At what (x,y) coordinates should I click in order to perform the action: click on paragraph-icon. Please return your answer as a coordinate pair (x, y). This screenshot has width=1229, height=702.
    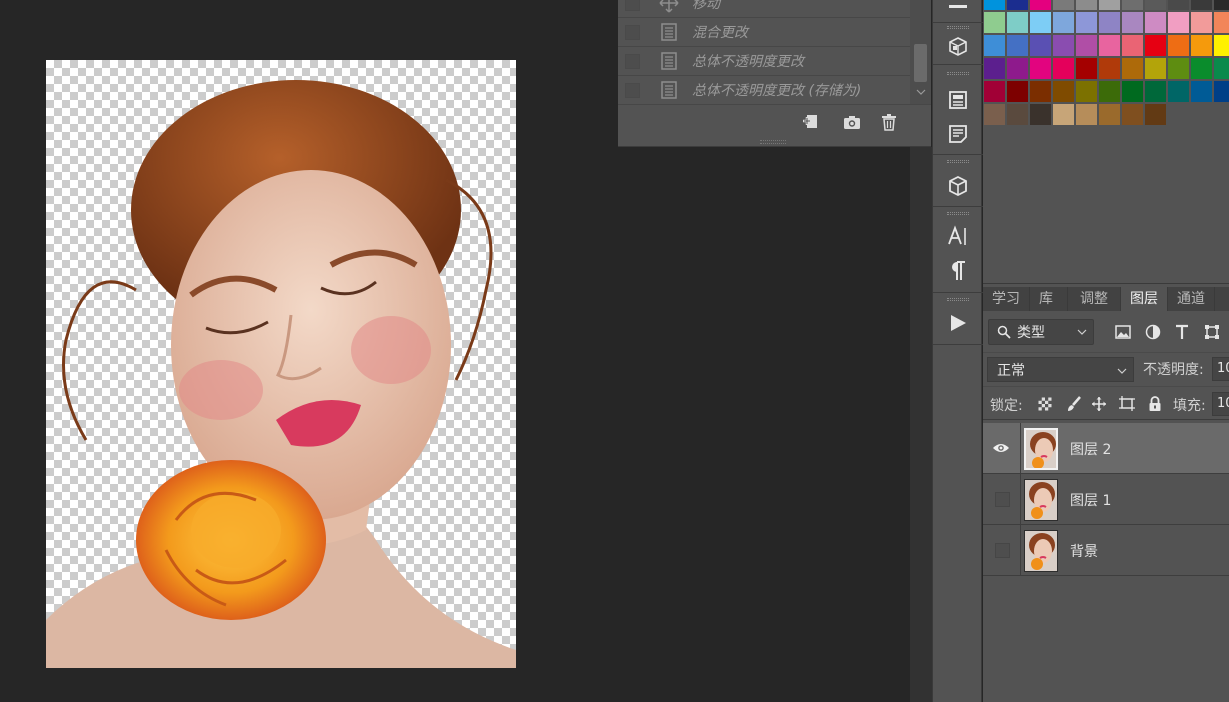
    Looking at the image, I should click on (958, 271).